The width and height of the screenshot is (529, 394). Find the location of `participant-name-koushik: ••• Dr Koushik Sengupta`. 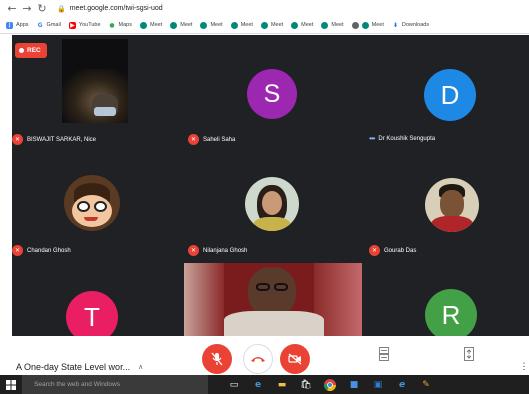

participant-name-koushik: ••• Dr Koushik Sengupta is located at coordinates (402, 138).